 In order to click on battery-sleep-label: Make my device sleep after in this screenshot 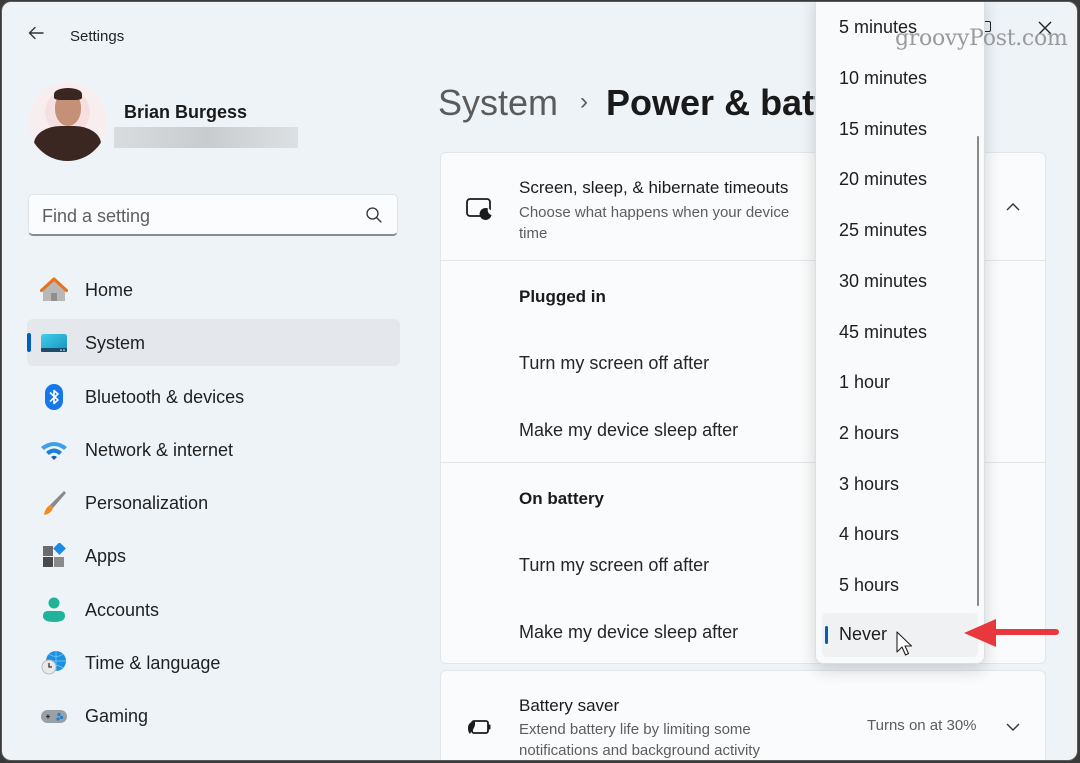, I will do `click(629, 632)`.